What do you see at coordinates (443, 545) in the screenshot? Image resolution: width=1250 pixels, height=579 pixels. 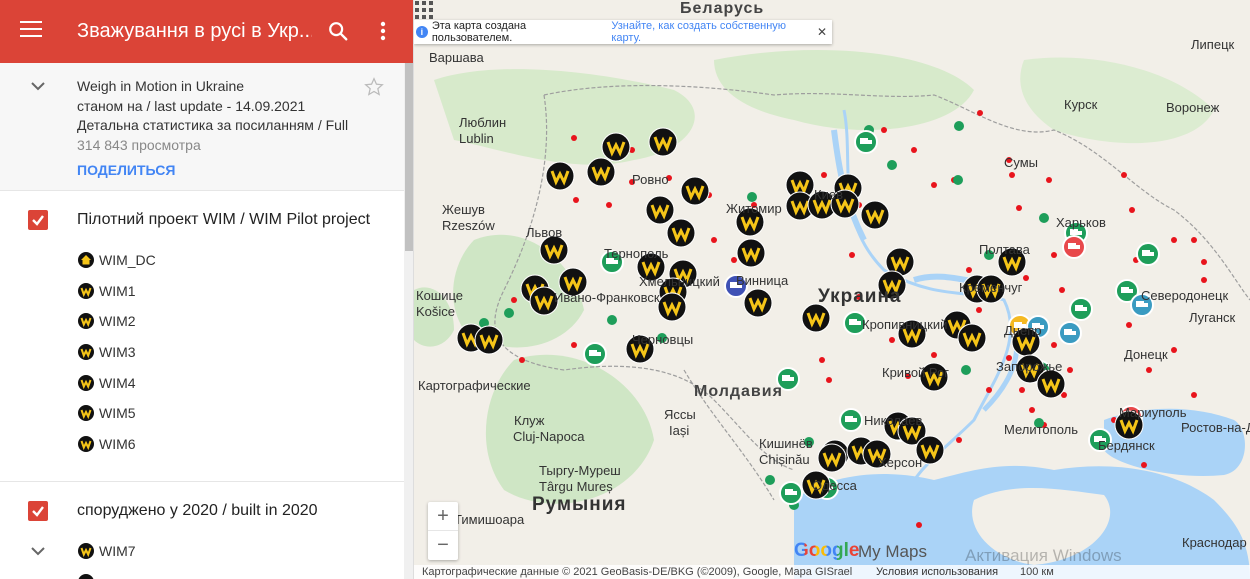 I see `zoom-out-button: −` at bounding box center [443, 545].